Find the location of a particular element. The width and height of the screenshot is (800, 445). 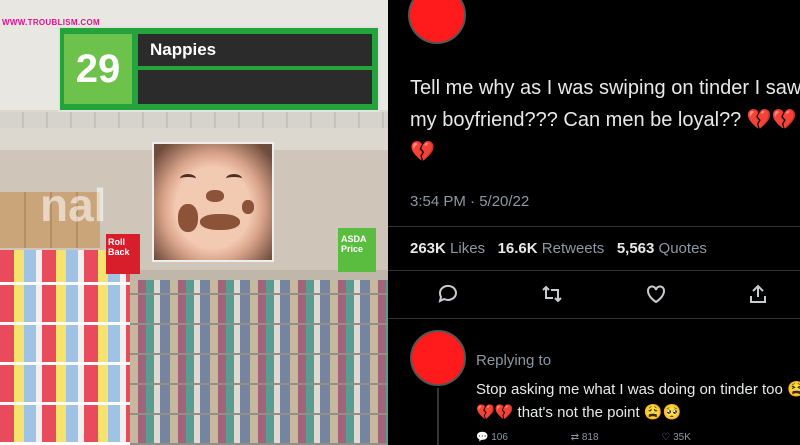

child-face-poster is located at coordinates (213, 202).